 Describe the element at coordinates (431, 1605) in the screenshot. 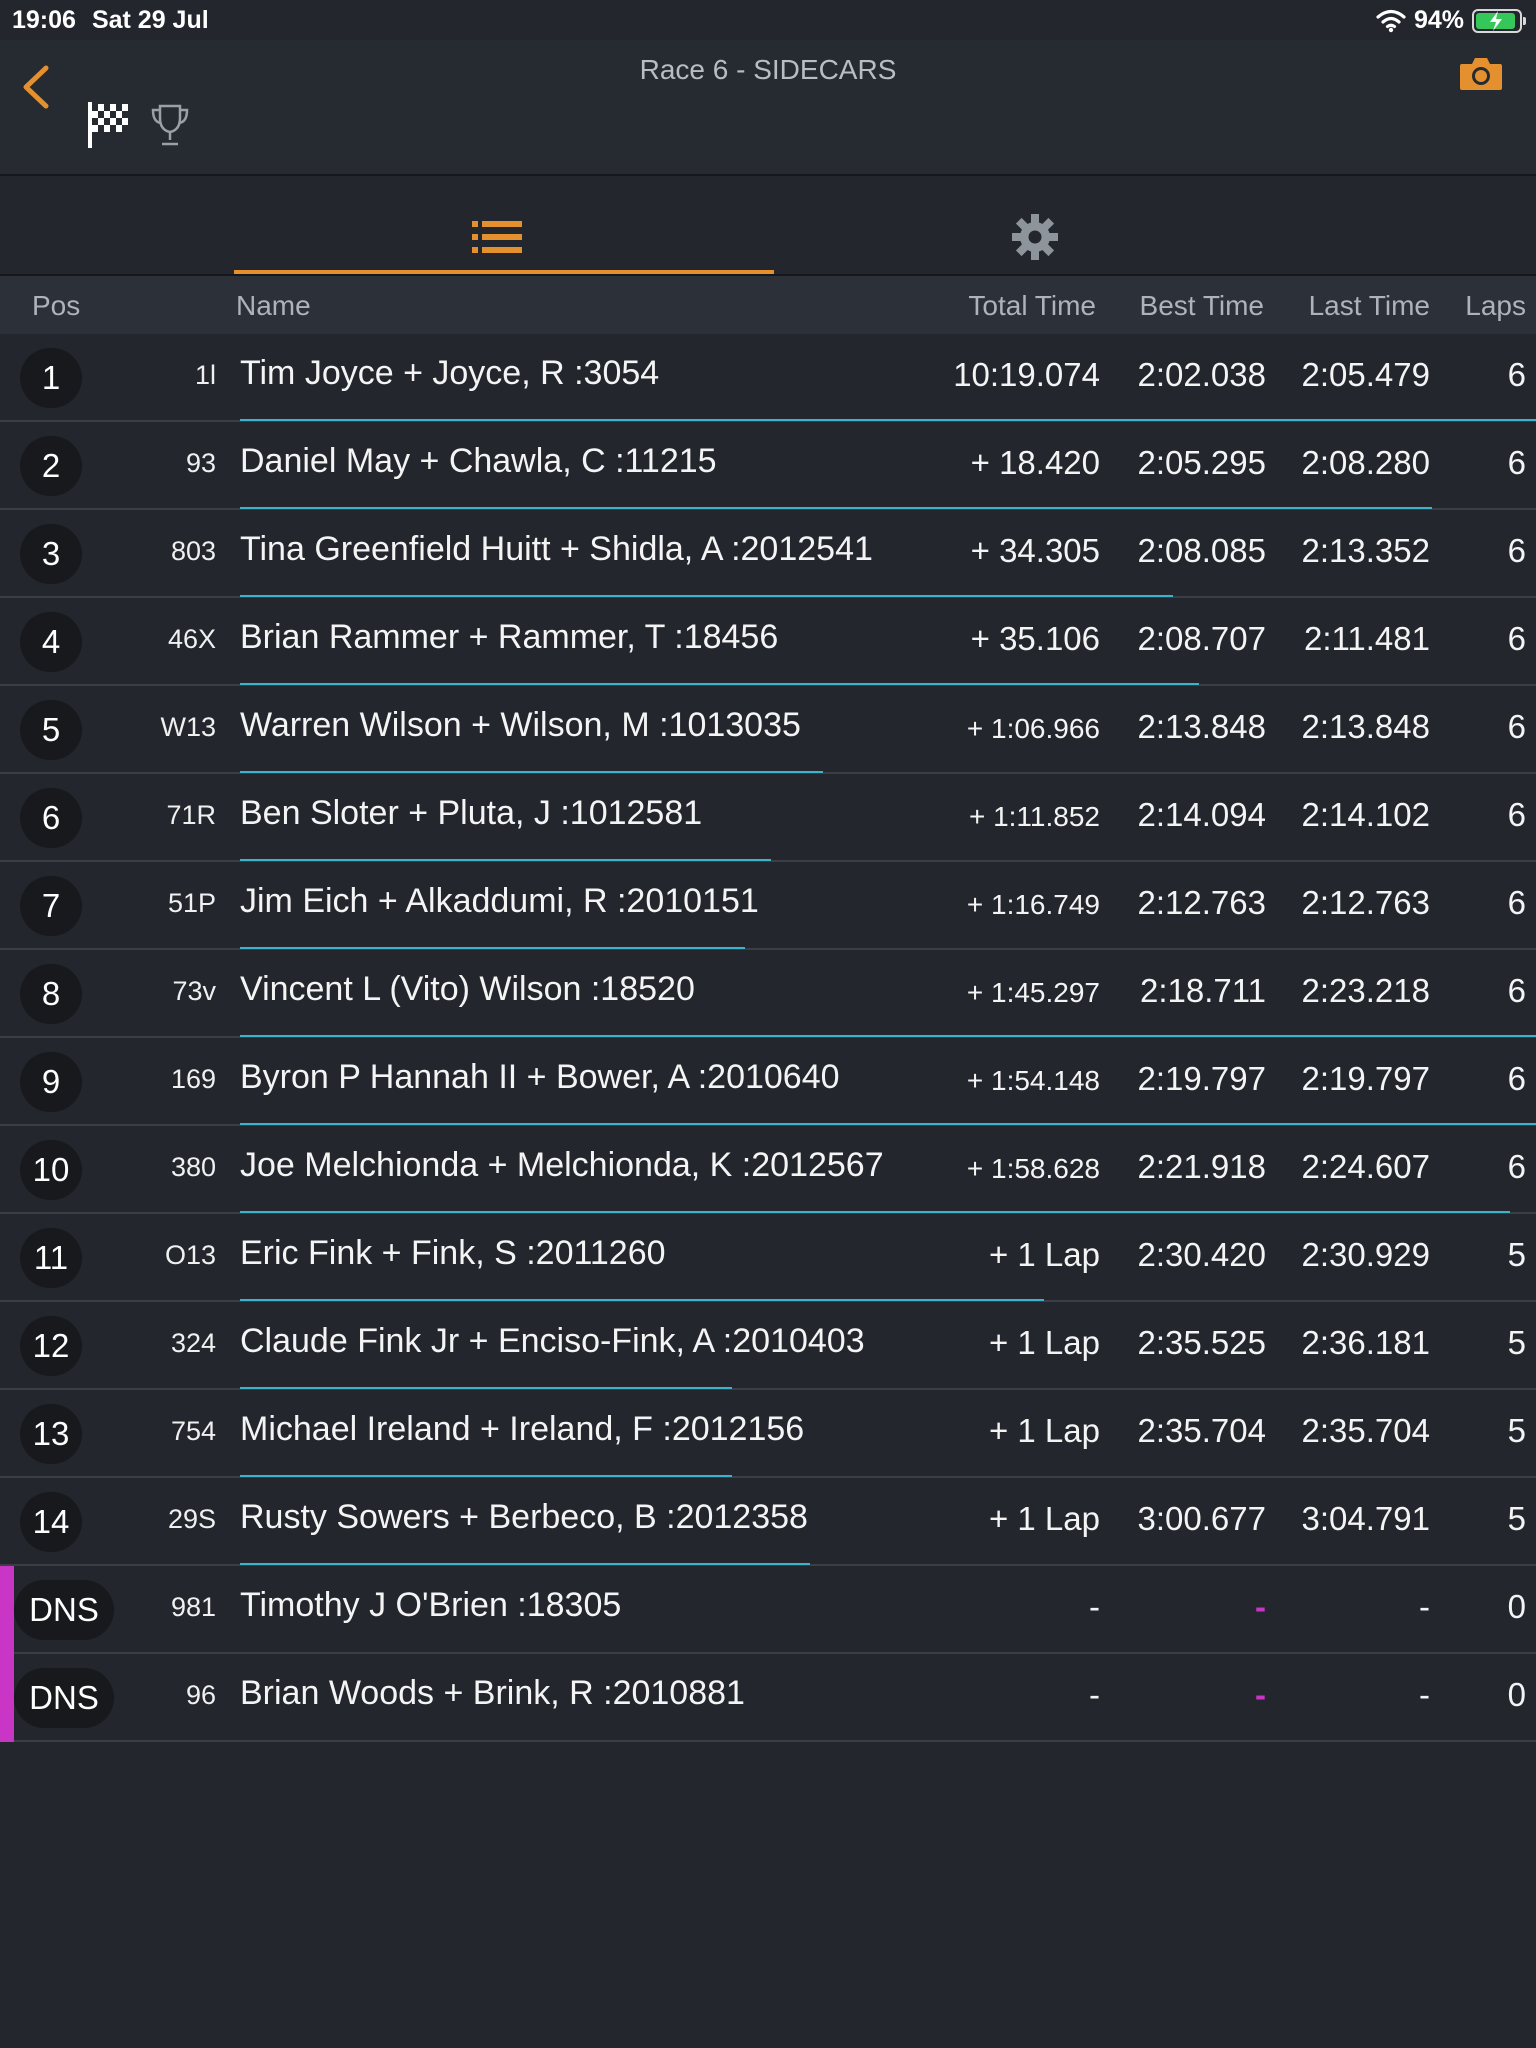

I see `competitor-name: Timothy J O'Brien :18305` at that location.